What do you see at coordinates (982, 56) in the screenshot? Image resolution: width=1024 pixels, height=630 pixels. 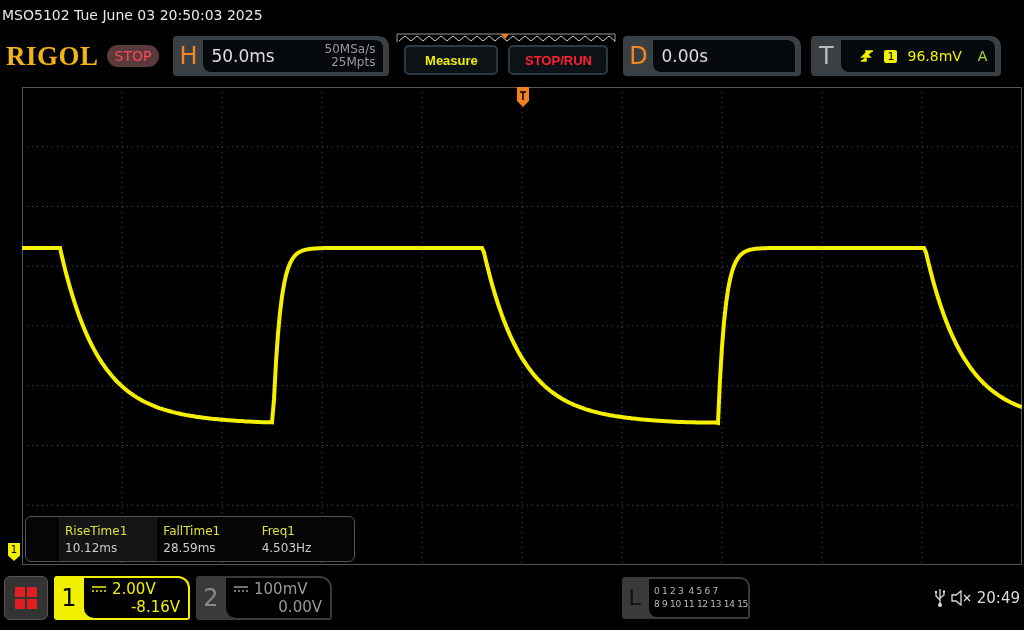 I see `trigger-mode: A` at bounding box center [982, 56].